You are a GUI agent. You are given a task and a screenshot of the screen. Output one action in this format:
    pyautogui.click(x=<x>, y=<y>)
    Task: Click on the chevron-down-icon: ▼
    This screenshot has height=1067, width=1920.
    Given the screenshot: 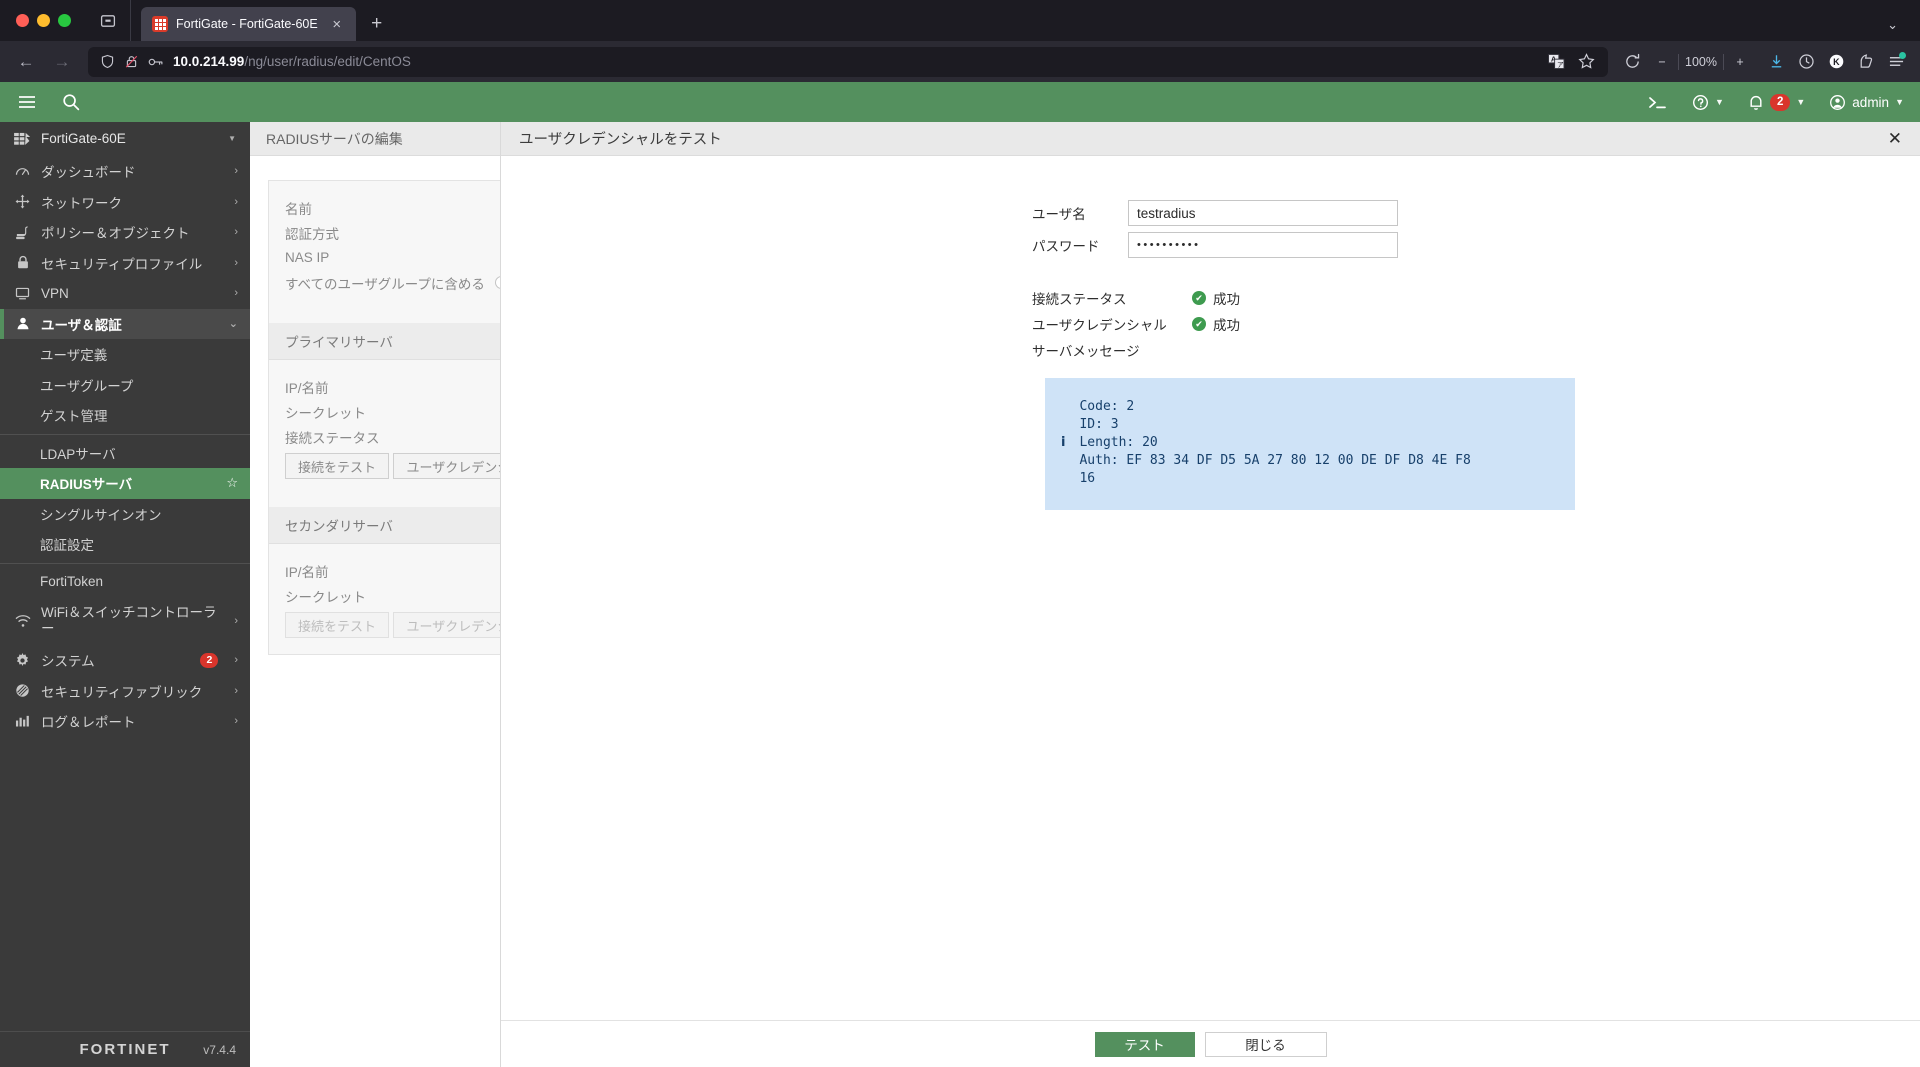 What is the action you would take?
    pyautogui.click(x=1719, y=102)
    